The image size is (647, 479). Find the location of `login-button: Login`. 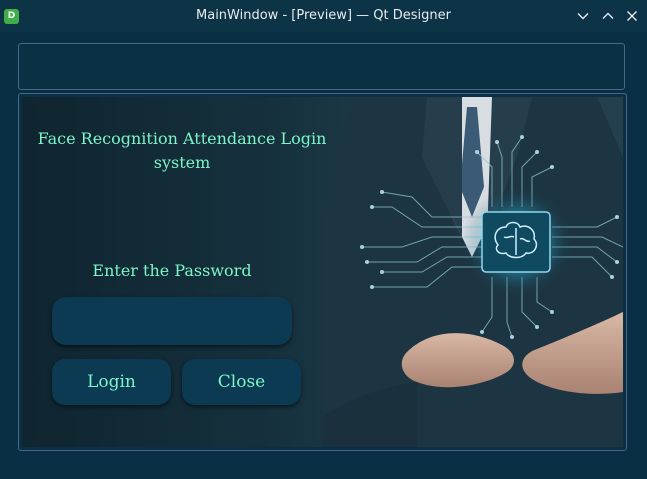

login-button: Login is located at coordinates (111, 382).